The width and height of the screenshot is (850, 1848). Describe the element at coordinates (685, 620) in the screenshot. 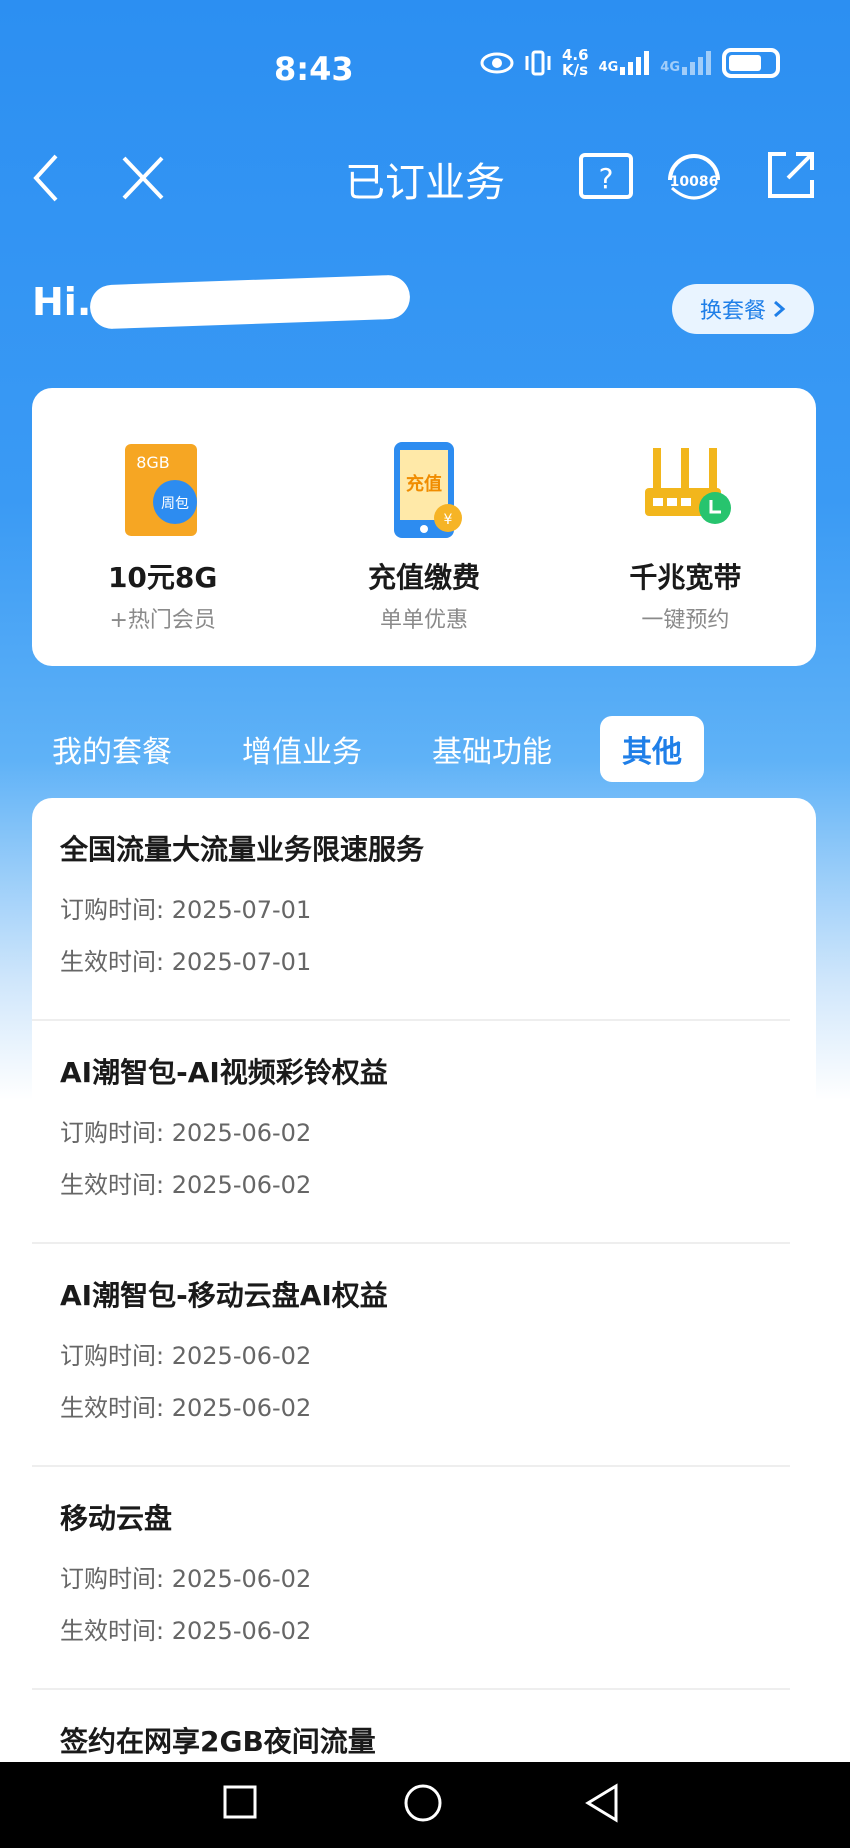

I see `quick-action-subtitle: 一键预约` at that location.